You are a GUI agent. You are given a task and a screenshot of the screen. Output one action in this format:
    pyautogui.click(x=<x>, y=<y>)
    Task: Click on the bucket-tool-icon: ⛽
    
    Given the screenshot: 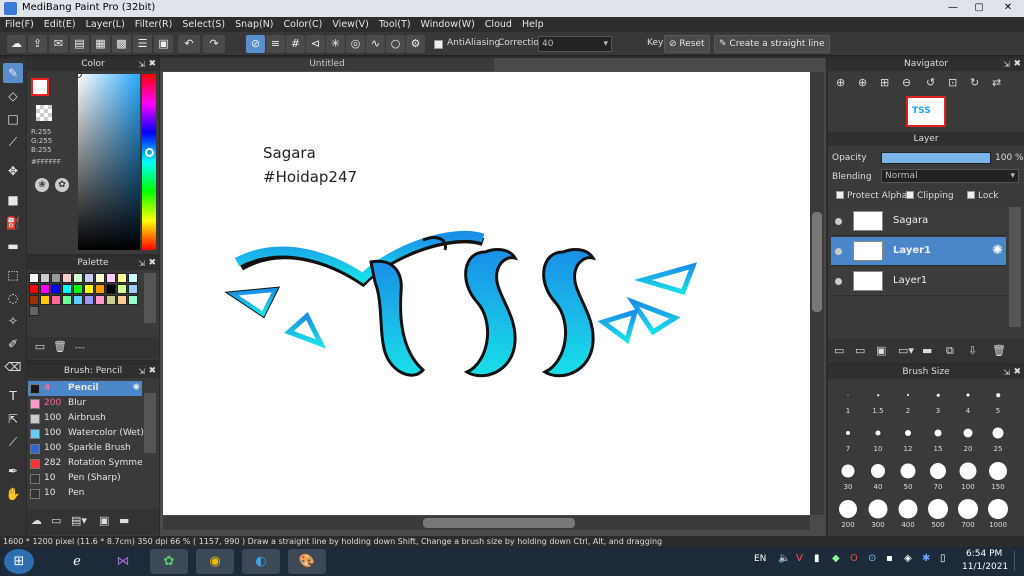 What is the action you would take?
    pyautogui.click(x=13, y=223)
    